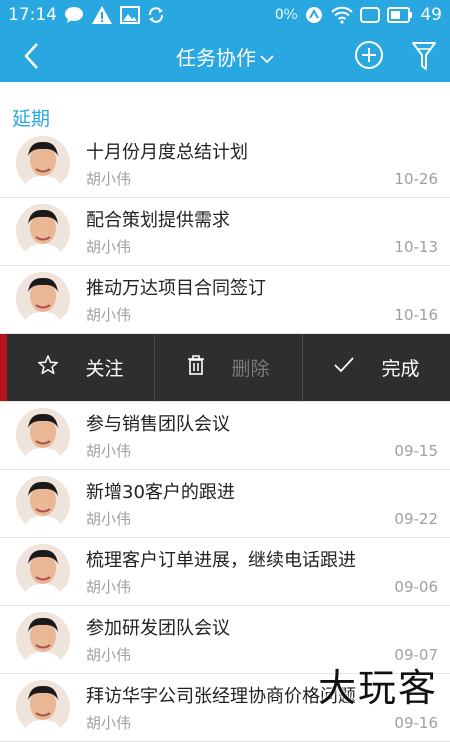 The image size is (450, 742). What do you see at coordinates (229, 367) in the screenshot?
I see `delete-button: 删除` at bounding box center [229, 367].